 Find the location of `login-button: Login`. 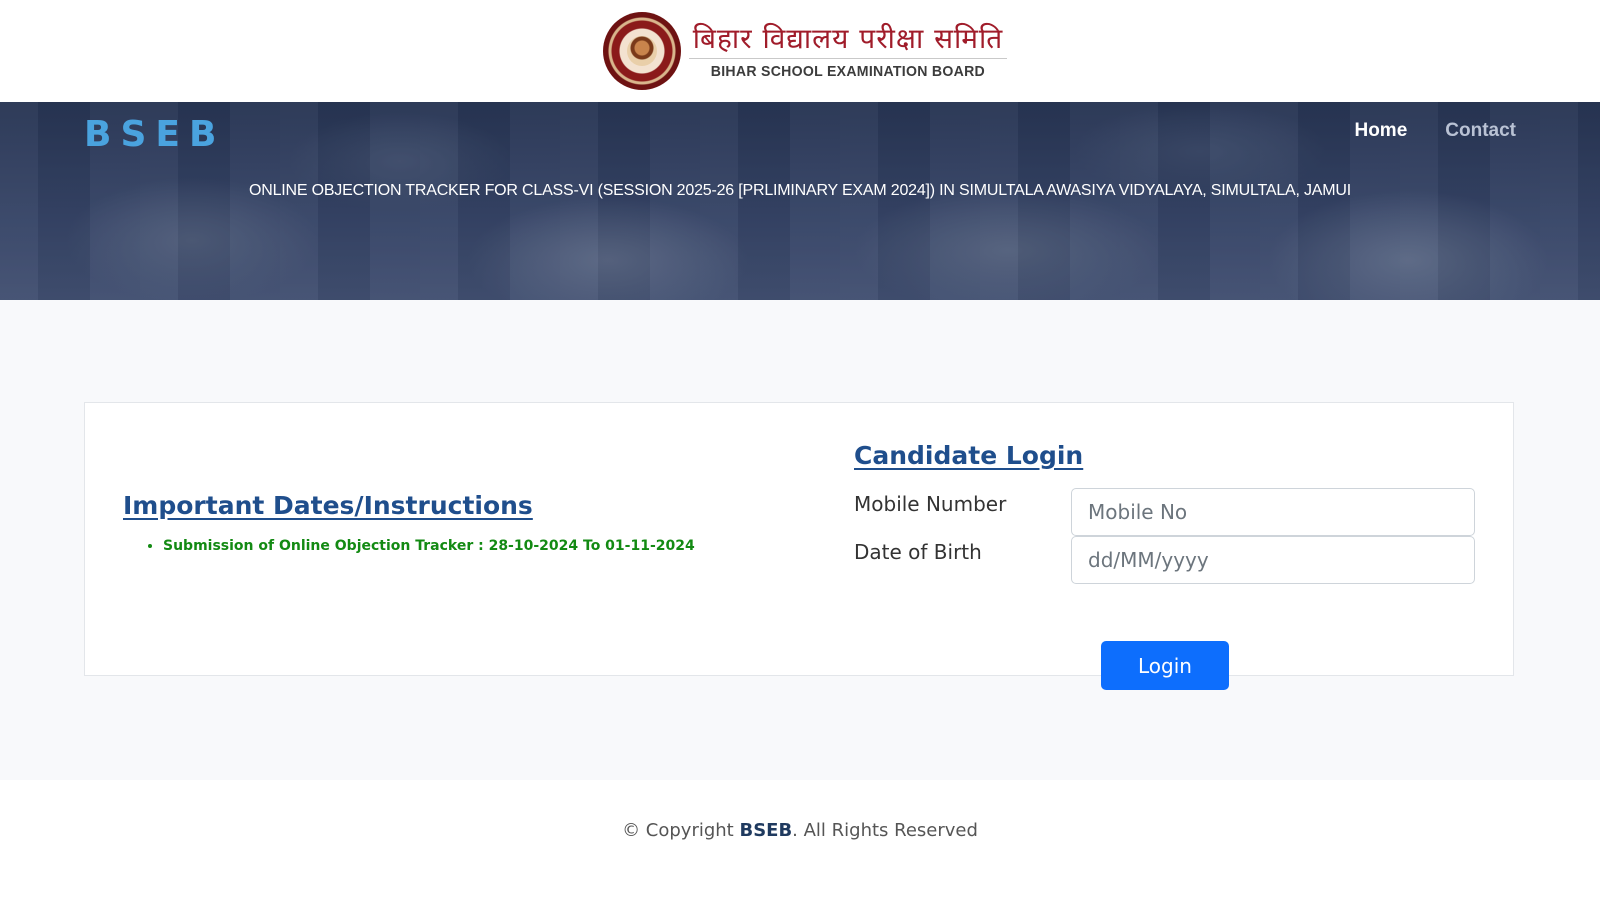

login-button: Login is located at coordinates (1165, 665).